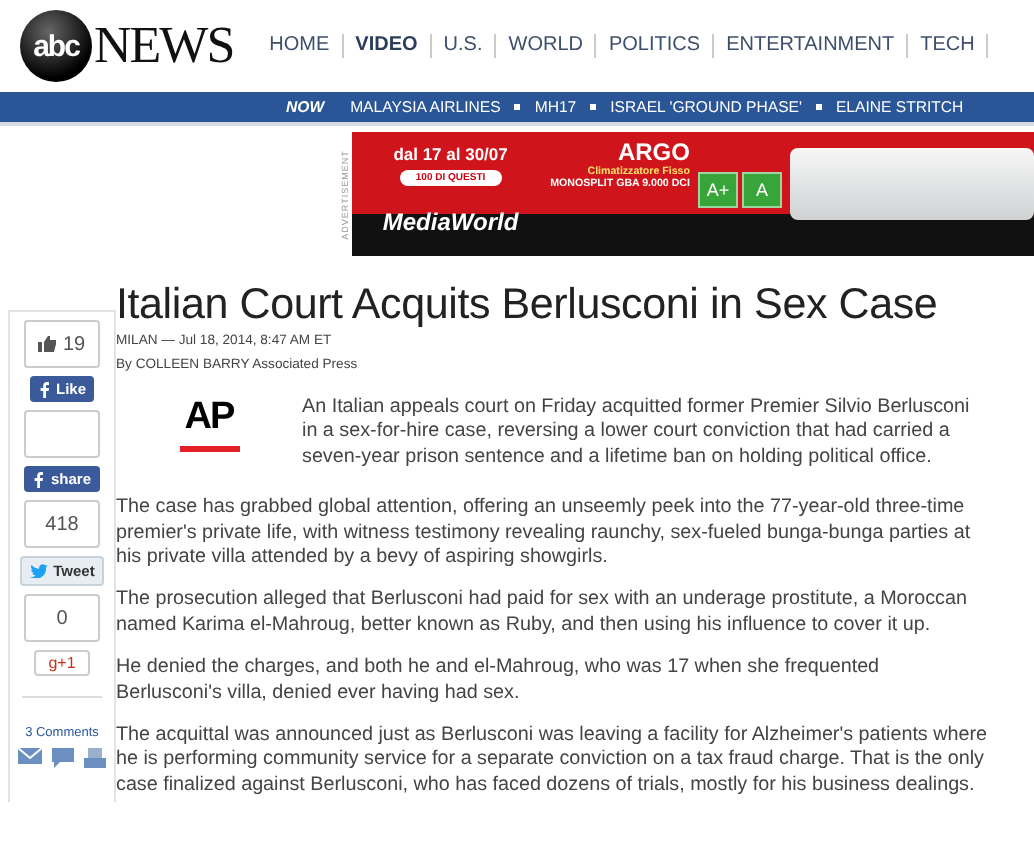  Describe the element at coordinates (63, 758) in the screenshot. I see `comment-icon` at that location.